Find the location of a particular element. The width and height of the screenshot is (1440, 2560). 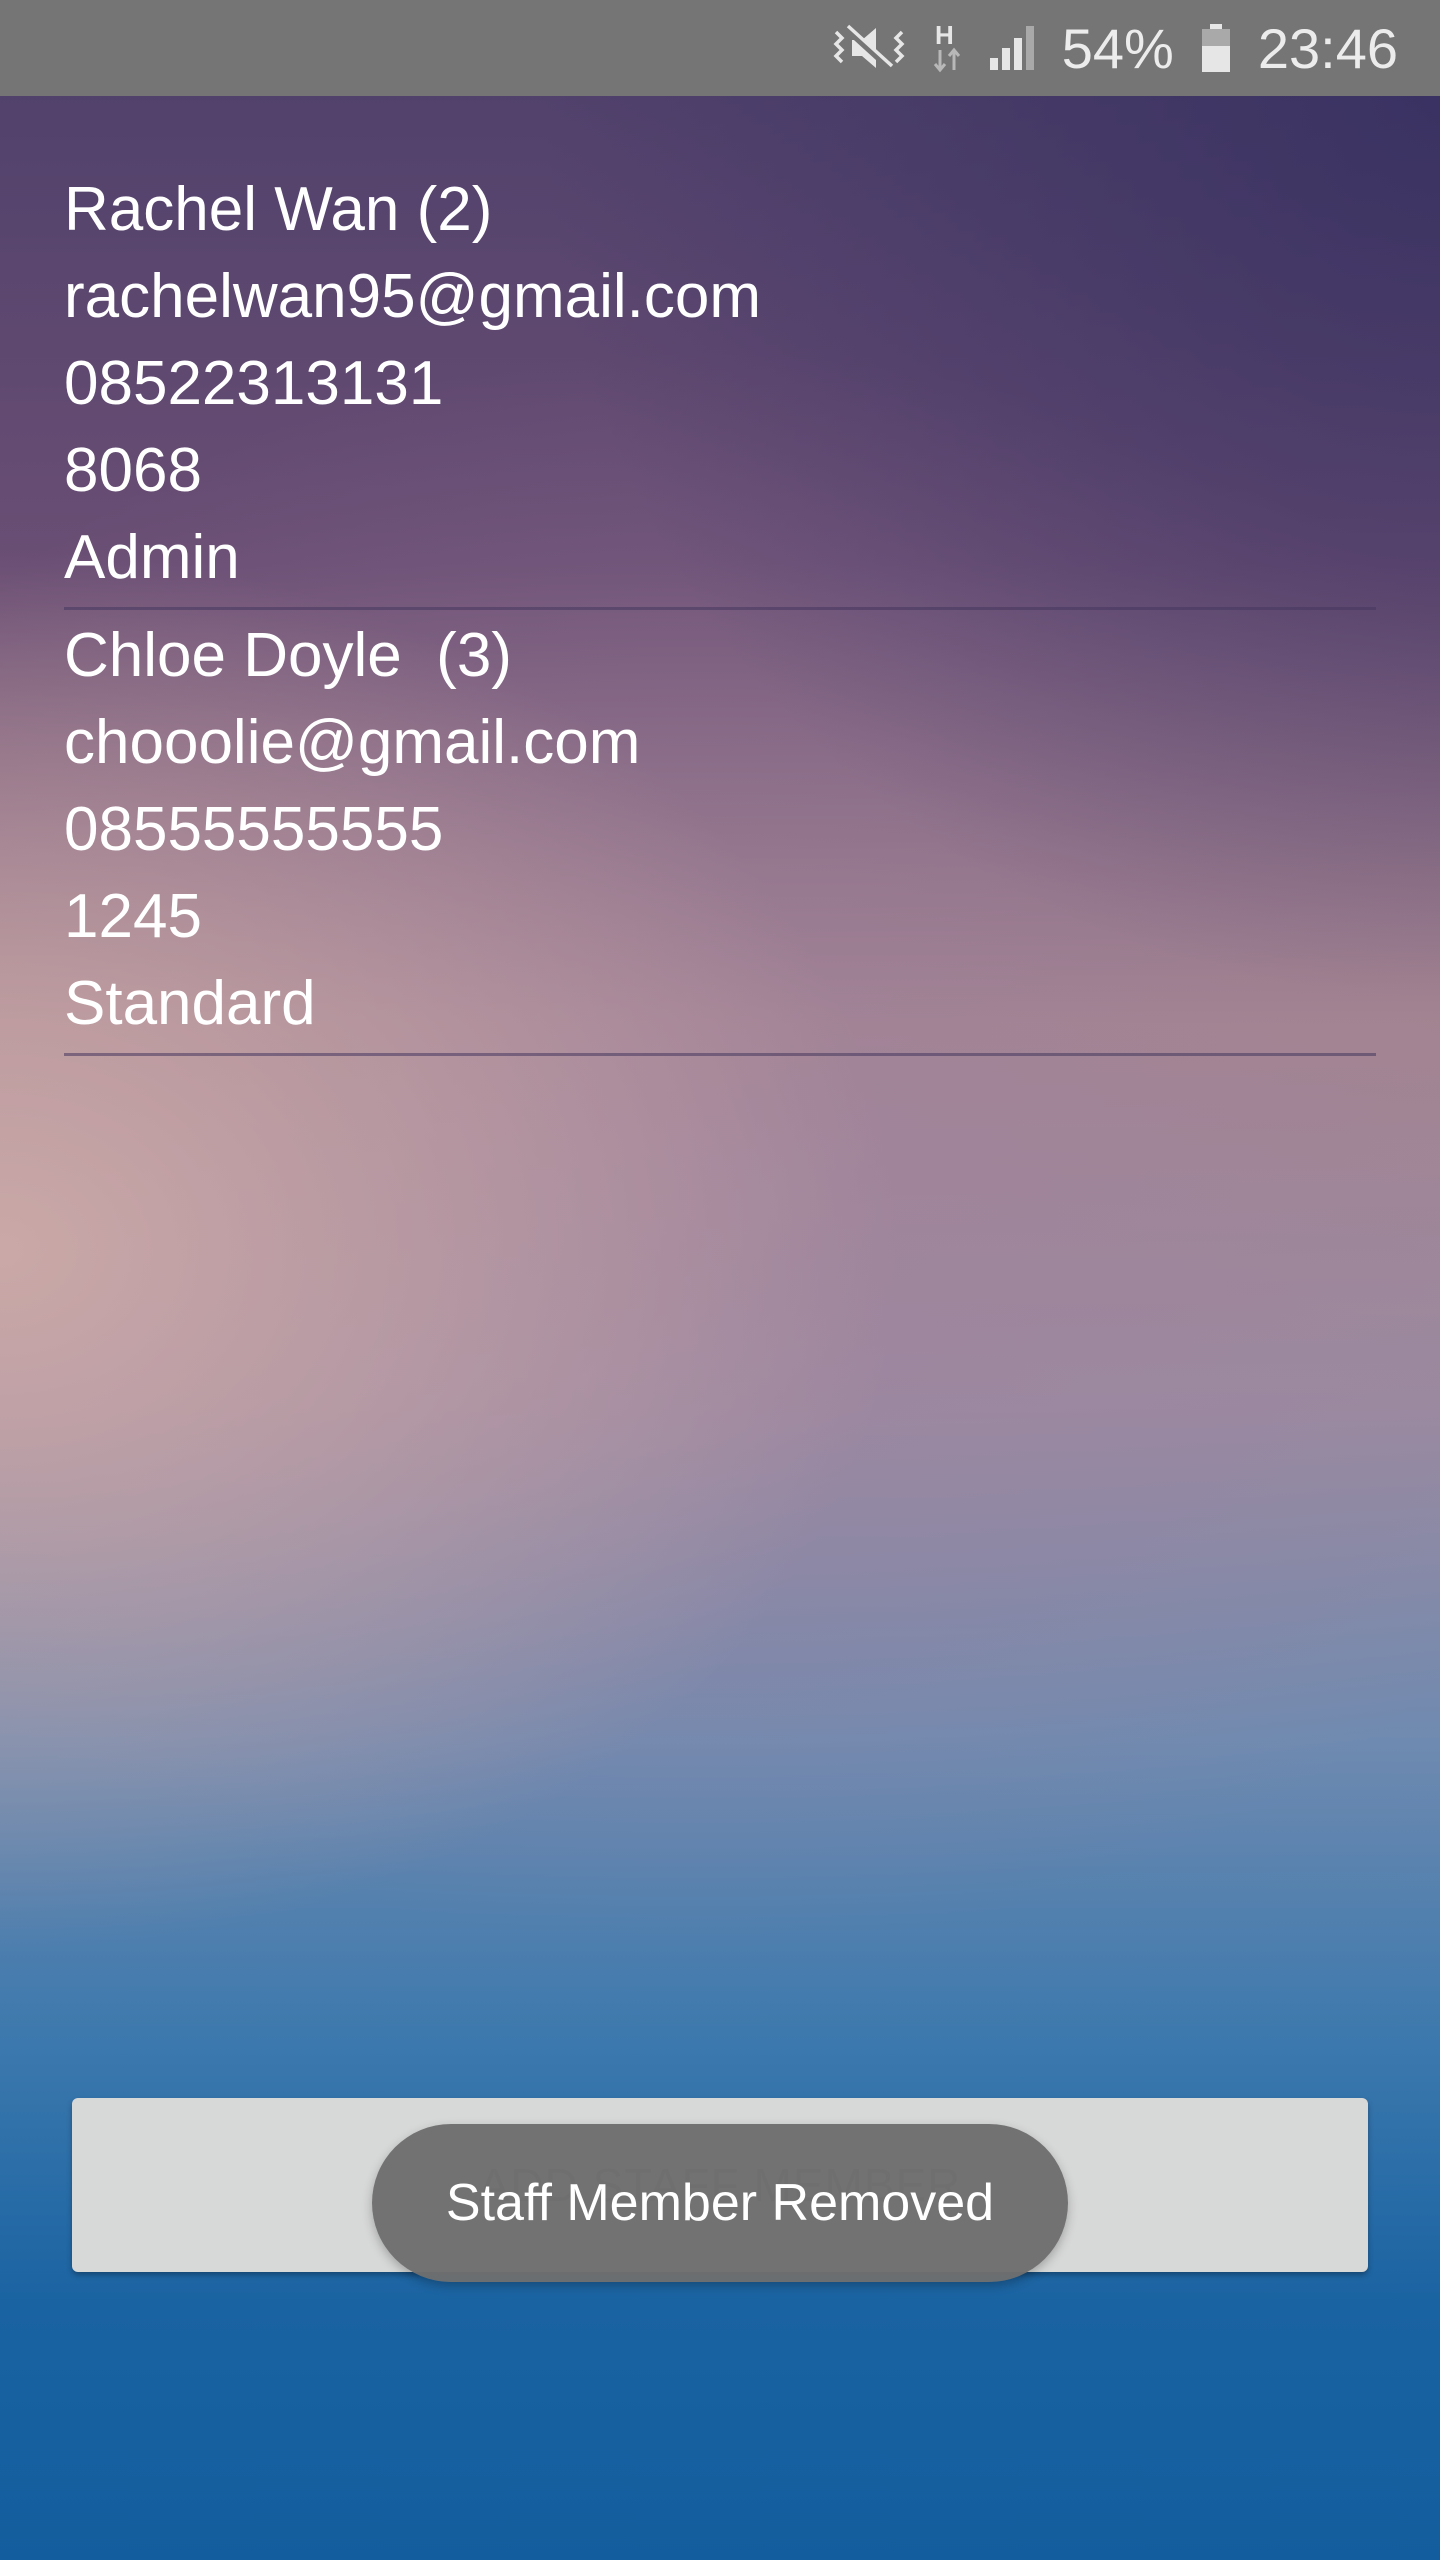

status-icons: H 54% 23:46 is located at coordinates (1115, 48).